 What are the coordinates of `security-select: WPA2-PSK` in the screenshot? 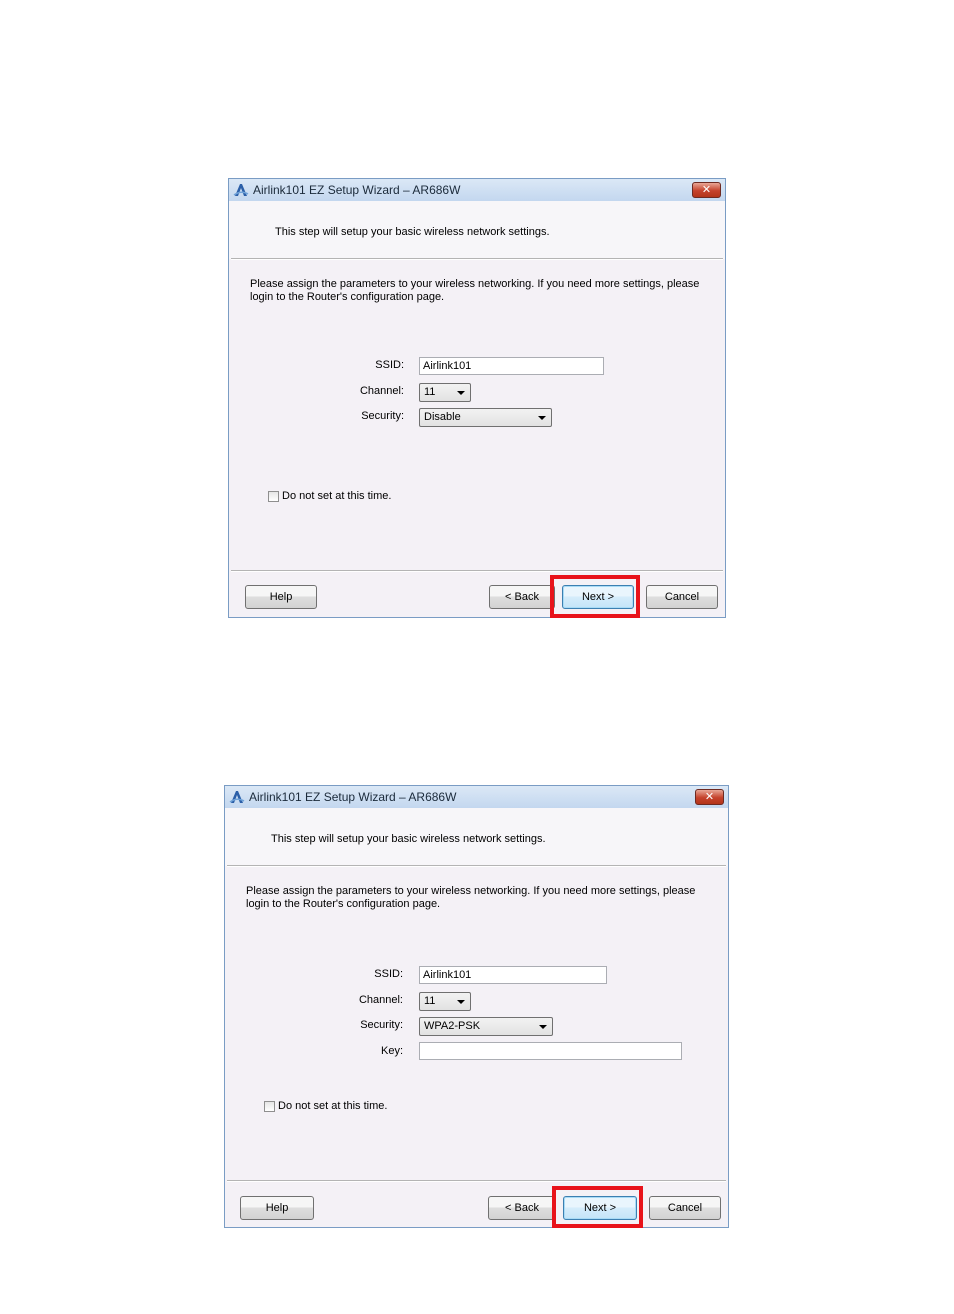 It's located at (486, 1026).